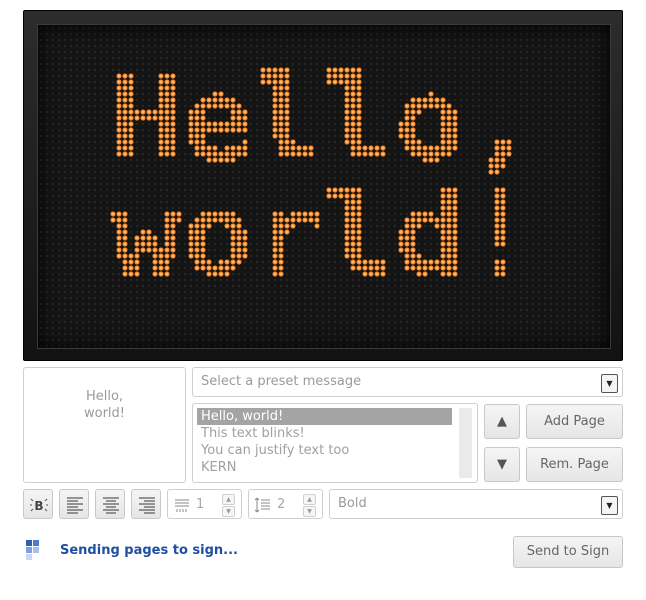 This screenshot has width=646, height=600. Describe the element at coordinates (476, 504) in the screenshot. I see `font-select: Bold ▼` at that location.